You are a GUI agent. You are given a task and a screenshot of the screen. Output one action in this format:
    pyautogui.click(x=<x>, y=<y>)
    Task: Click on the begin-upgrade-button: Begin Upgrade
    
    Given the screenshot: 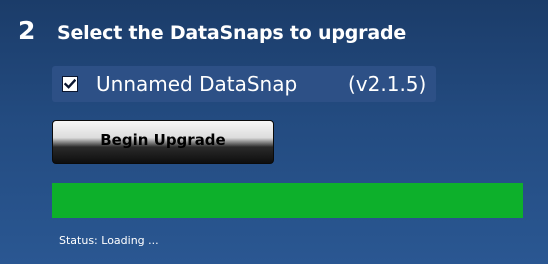 What is the action you would take?
    pyautogui.click(x=163, y=142)
    